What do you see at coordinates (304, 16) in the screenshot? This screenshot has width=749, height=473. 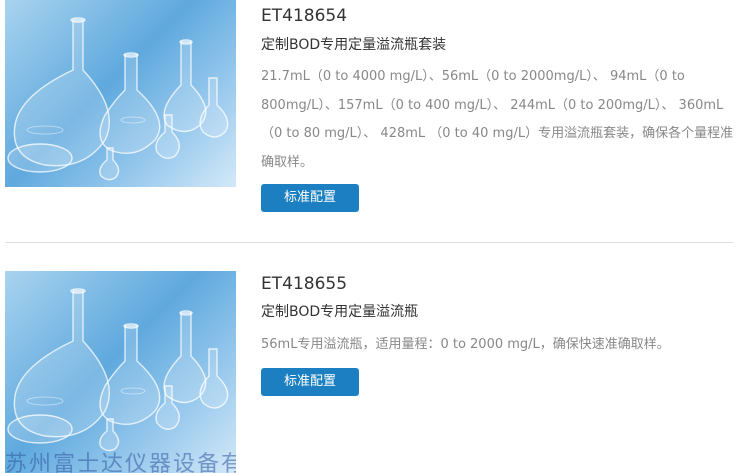 I see `product-code: ET418654` at bounding box center [304, 16].